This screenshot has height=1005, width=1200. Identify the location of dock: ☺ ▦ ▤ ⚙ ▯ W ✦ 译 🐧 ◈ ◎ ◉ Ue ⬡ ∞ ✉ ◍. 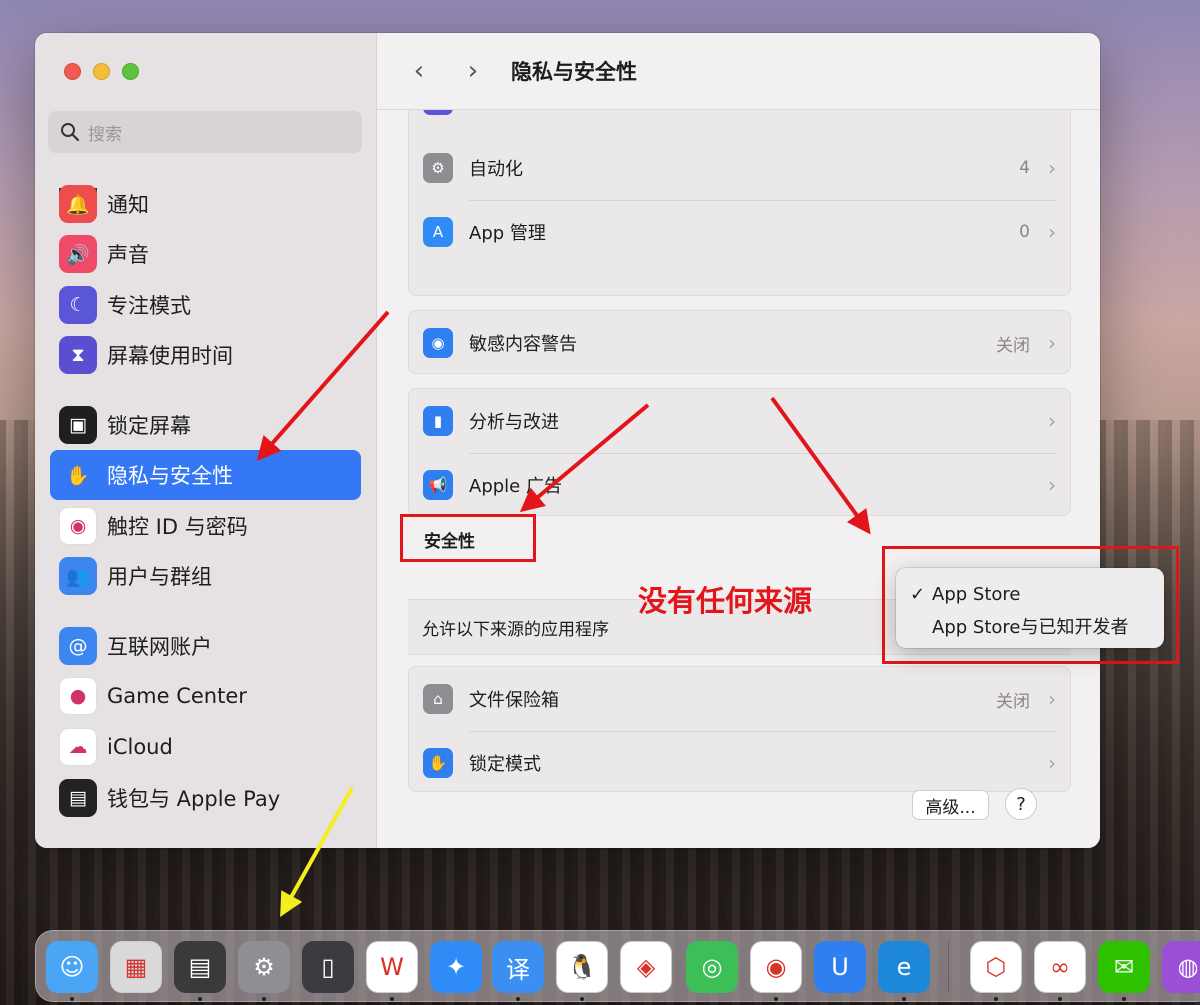
(617, 966).